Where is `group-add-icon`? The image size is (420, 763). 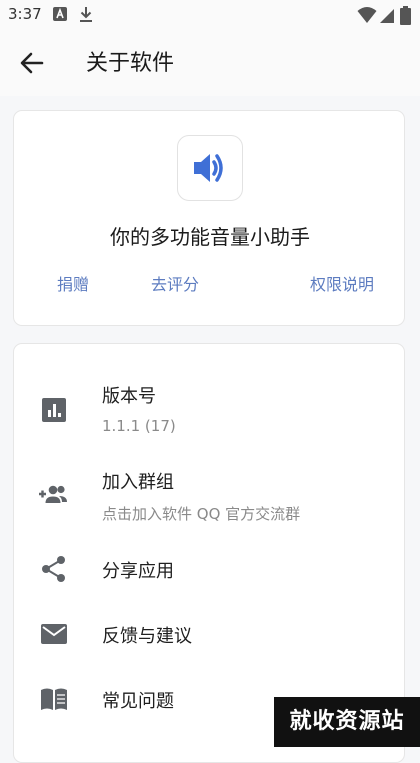 group-add-icon is located at coordinates (53, 494).